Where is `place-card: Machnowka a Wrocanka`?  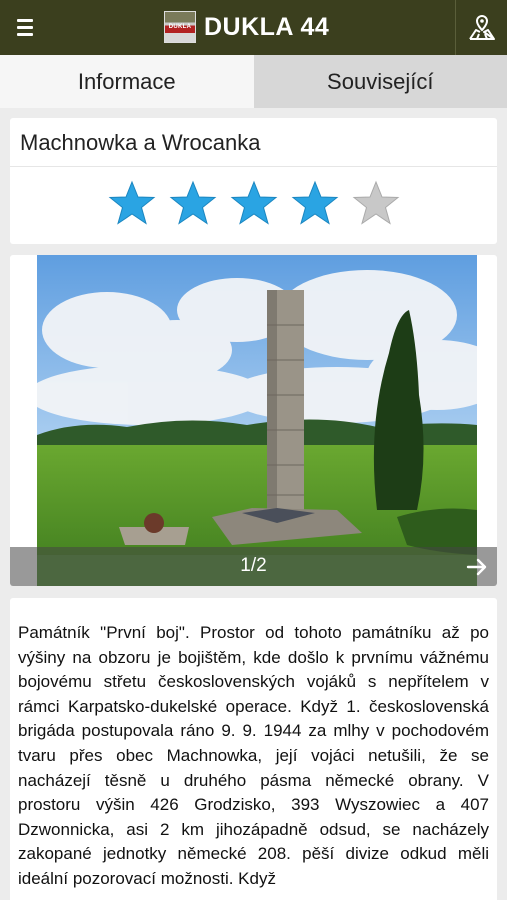
place-card: Machnowka a Wrocanka is located at coordinates (253, 181).